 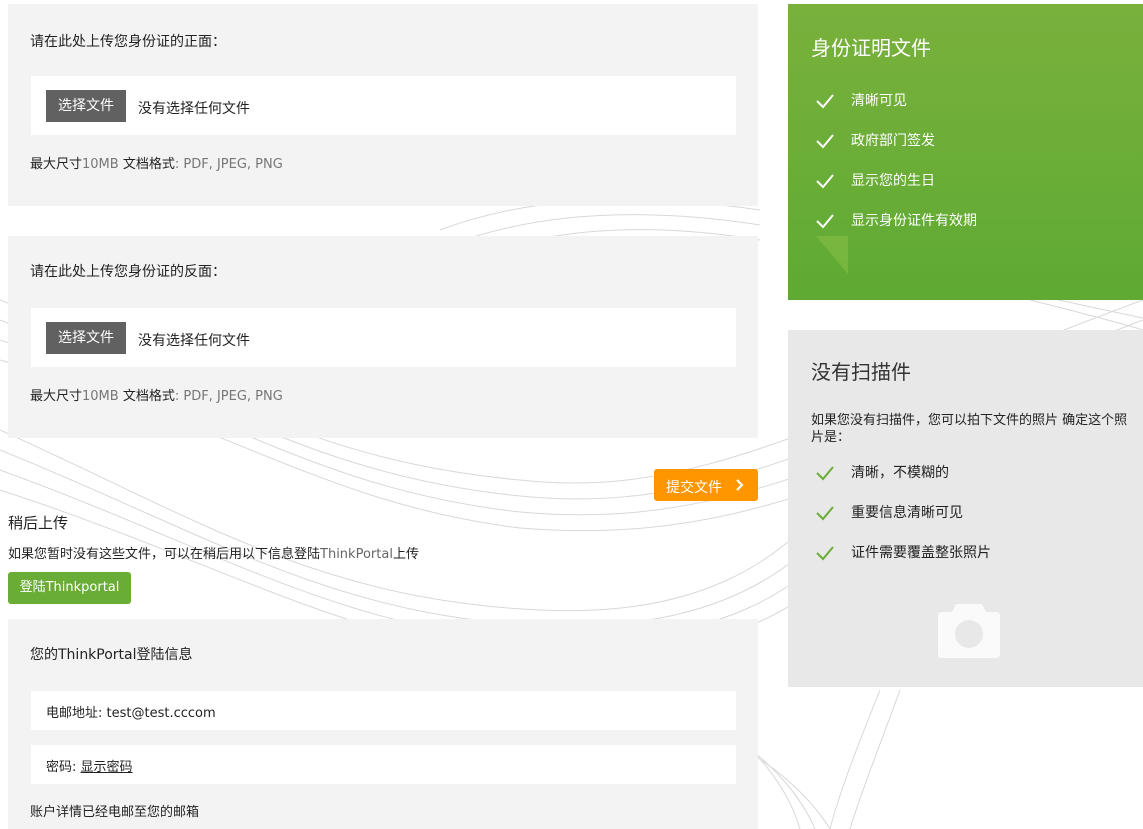 What do you see at coordinates (107, 767) in the screenshot?
I see `show-password-link: 显示密码` at bounding box center [107, 767].